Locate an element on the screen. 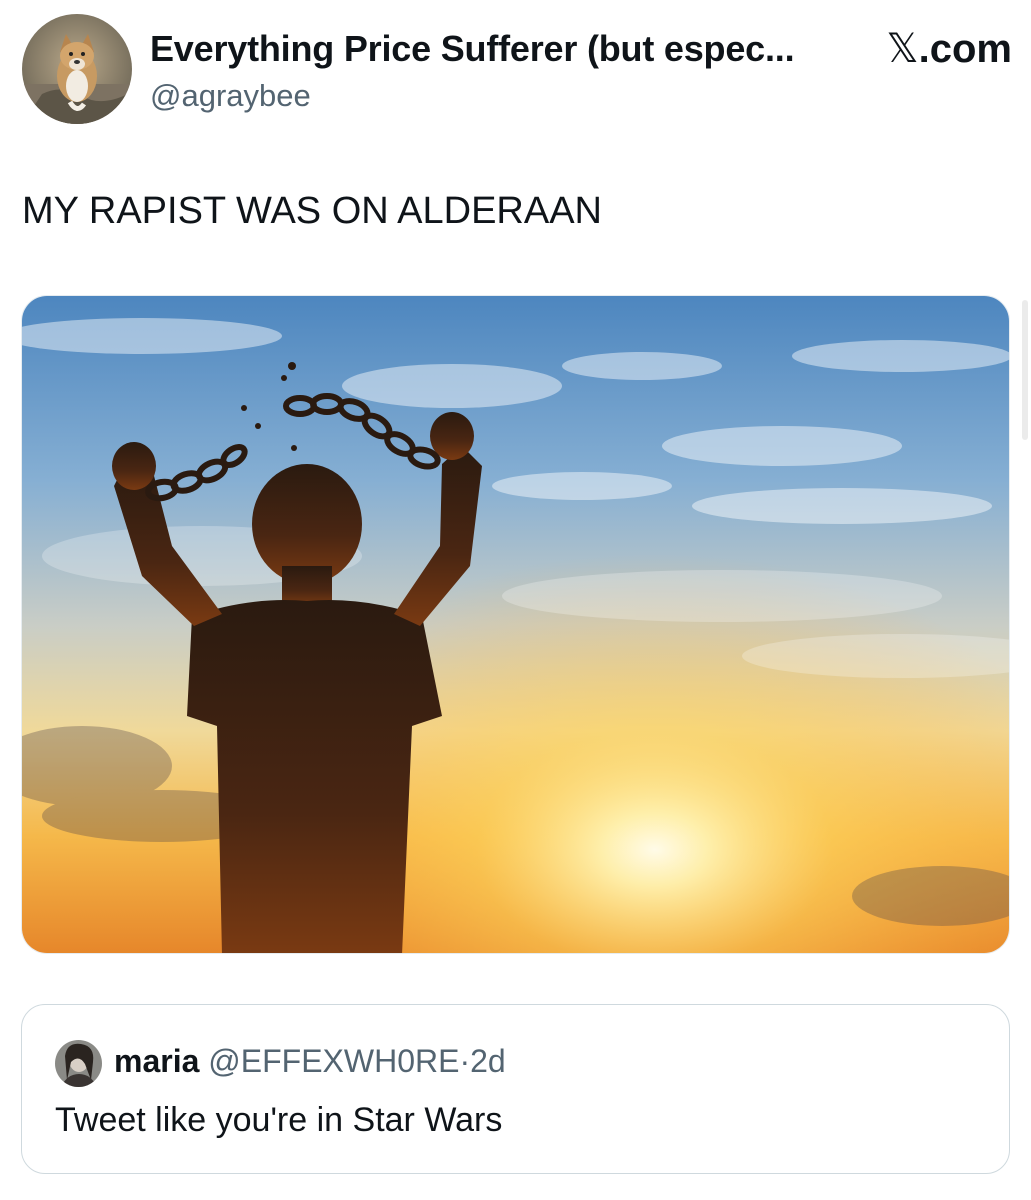 This screenshot has height=1200, width=1031. site-badge: 𝕏.com is located at coordinates (949, 49).